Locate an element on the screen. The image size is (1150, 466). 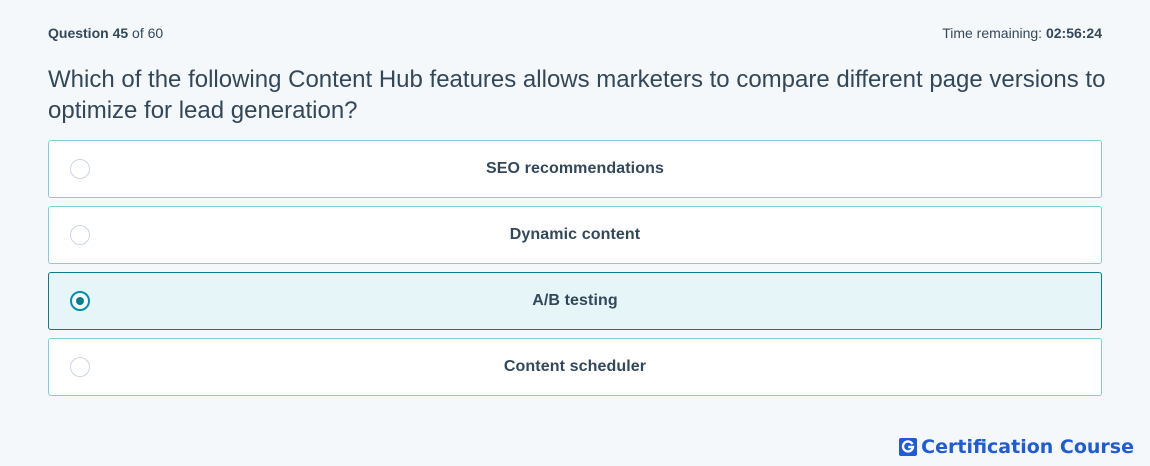
answer-option-label: Content scheduler is located at coordinates (575, 366).